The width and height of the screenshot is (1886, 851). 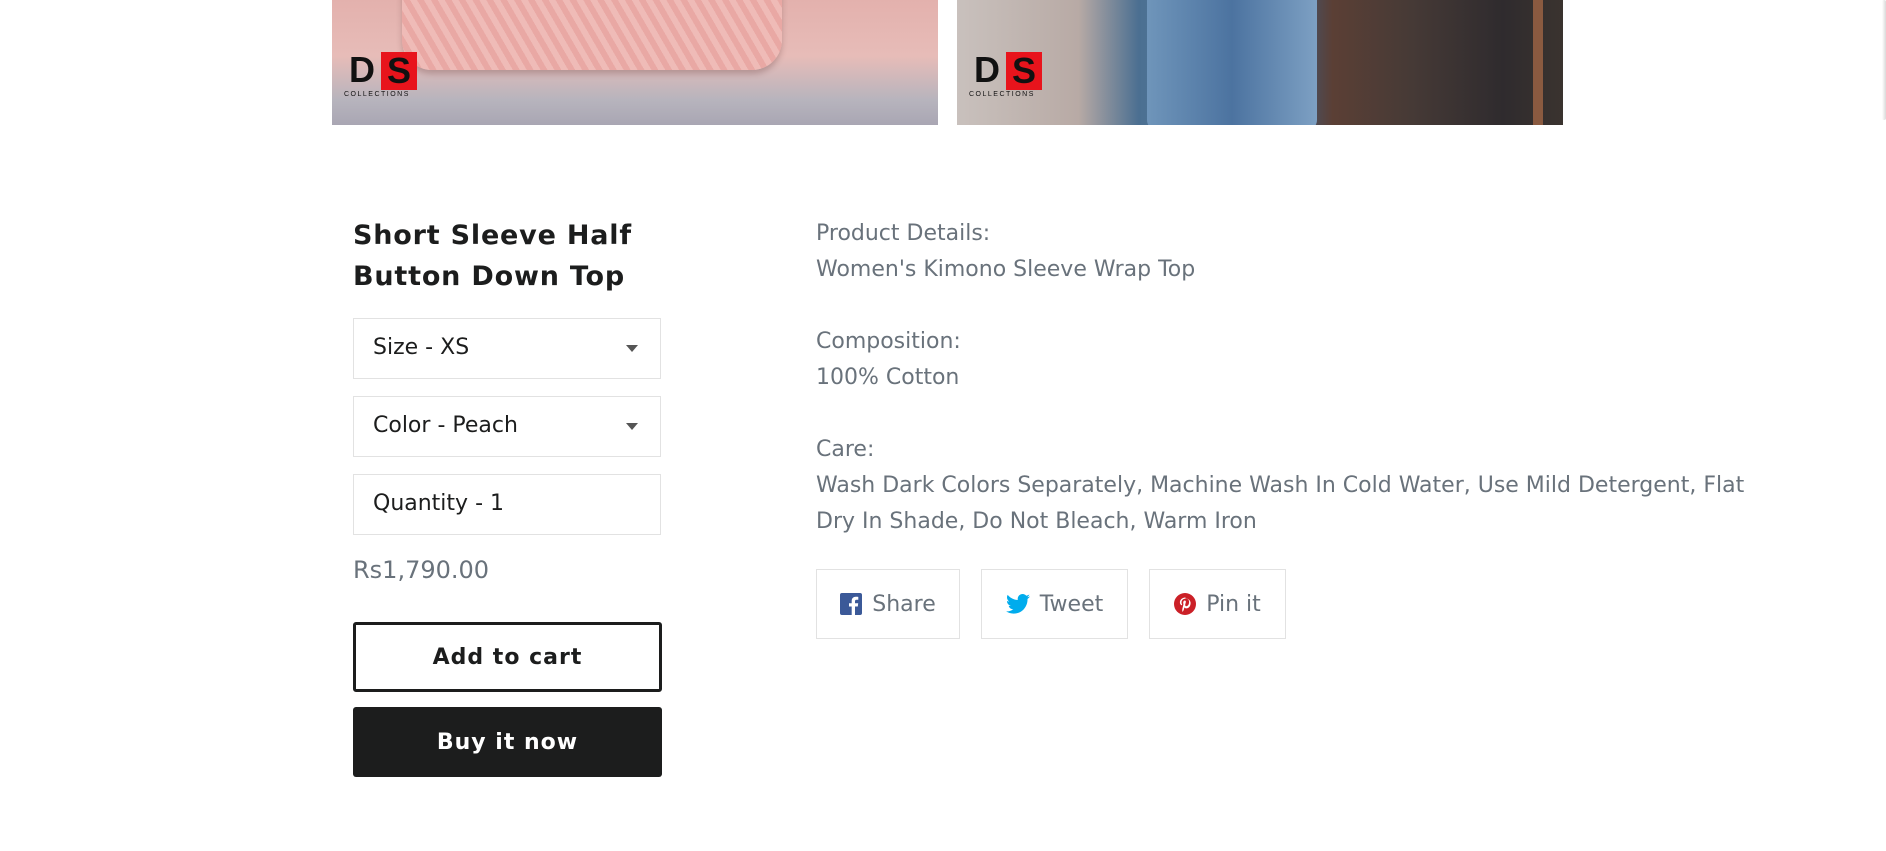 I want to click on share-label: Share, so click(x=904, y=604).